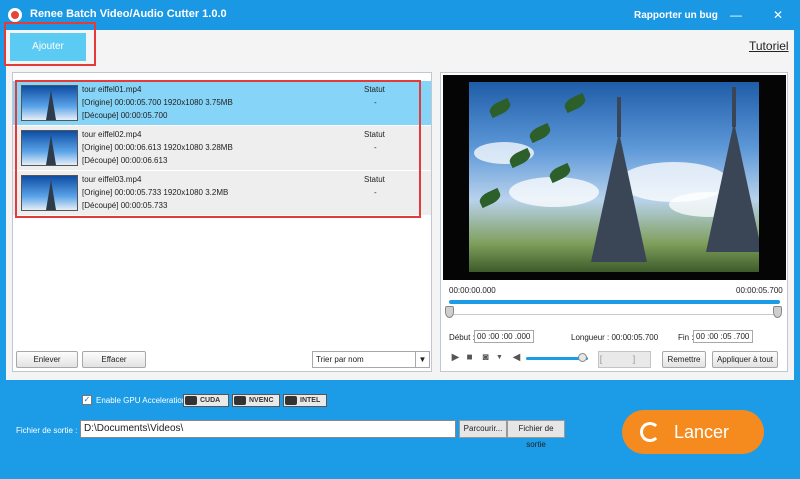 This screenshot has width=800, height=479. Describe the element at coordinates (536, 434) in the screenshot. I see `open-output-folder-button: Fichier de sortie` at that location.